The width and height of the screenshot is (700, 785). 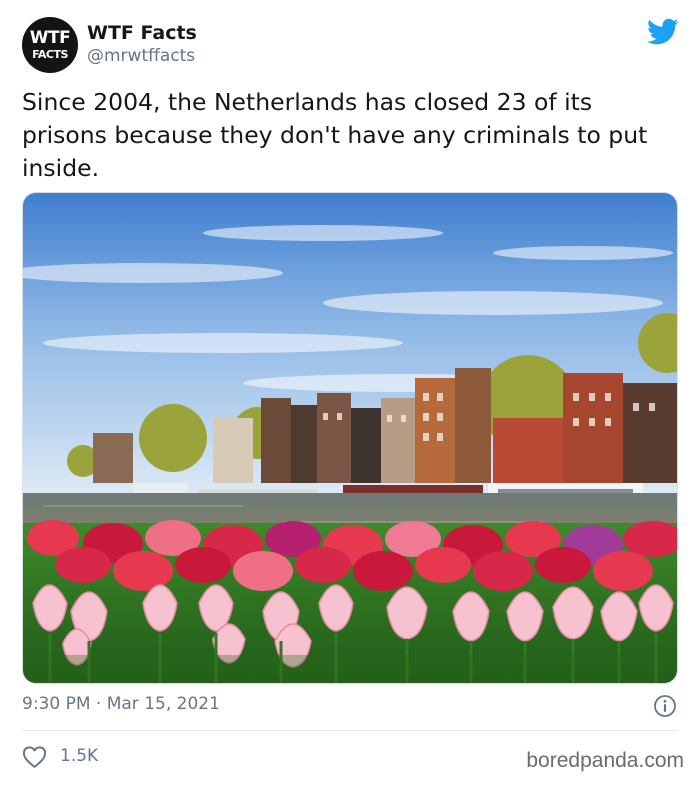 I want to click on watermark: boredpanda.com, so click(x=605, y=760).